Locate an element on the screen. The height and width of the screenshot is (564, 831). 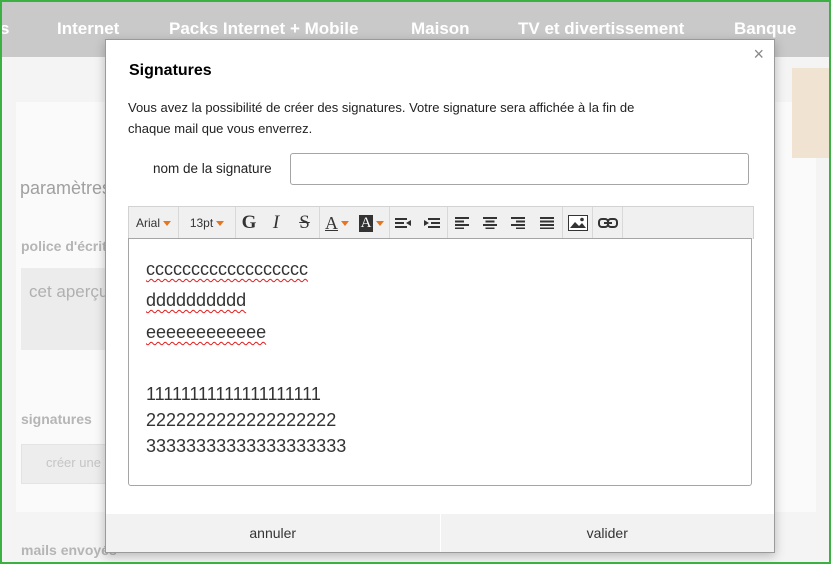
font-size-value: 13pt is located at coordinates (201, 223).